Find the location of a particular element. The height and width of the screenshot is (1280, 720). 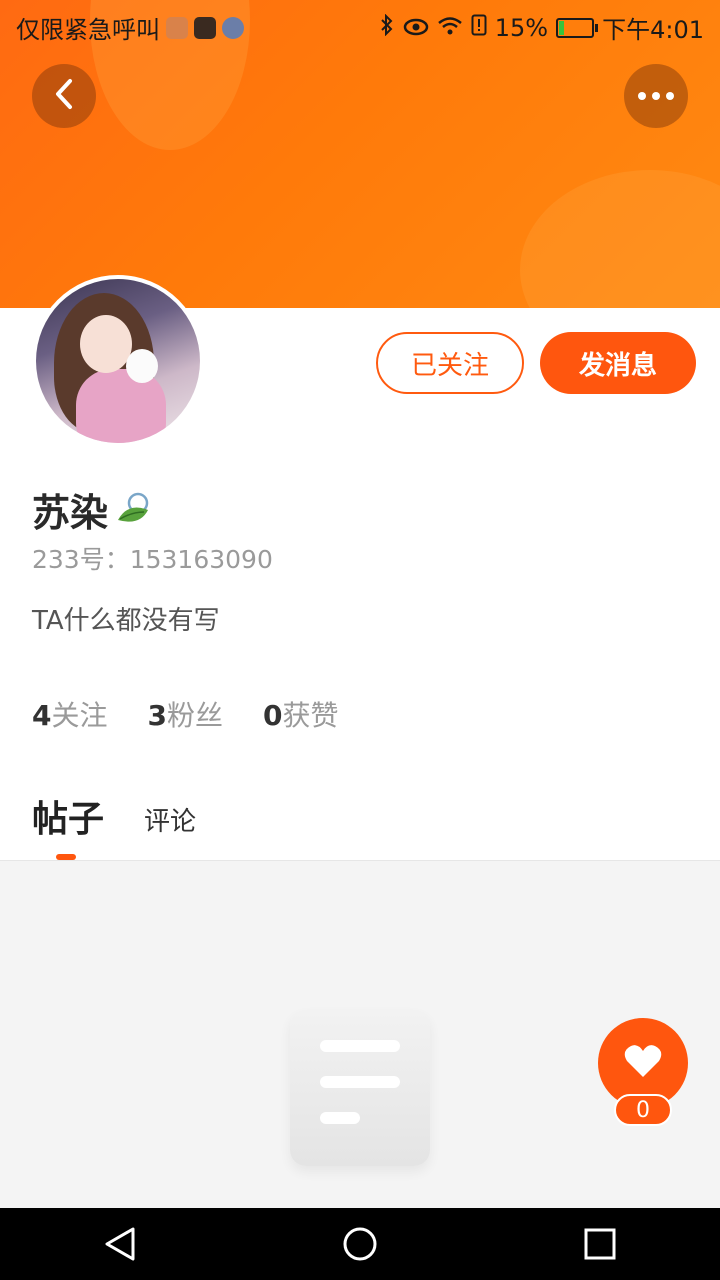

leaf-level-icon is located at coordinates (134, 510).